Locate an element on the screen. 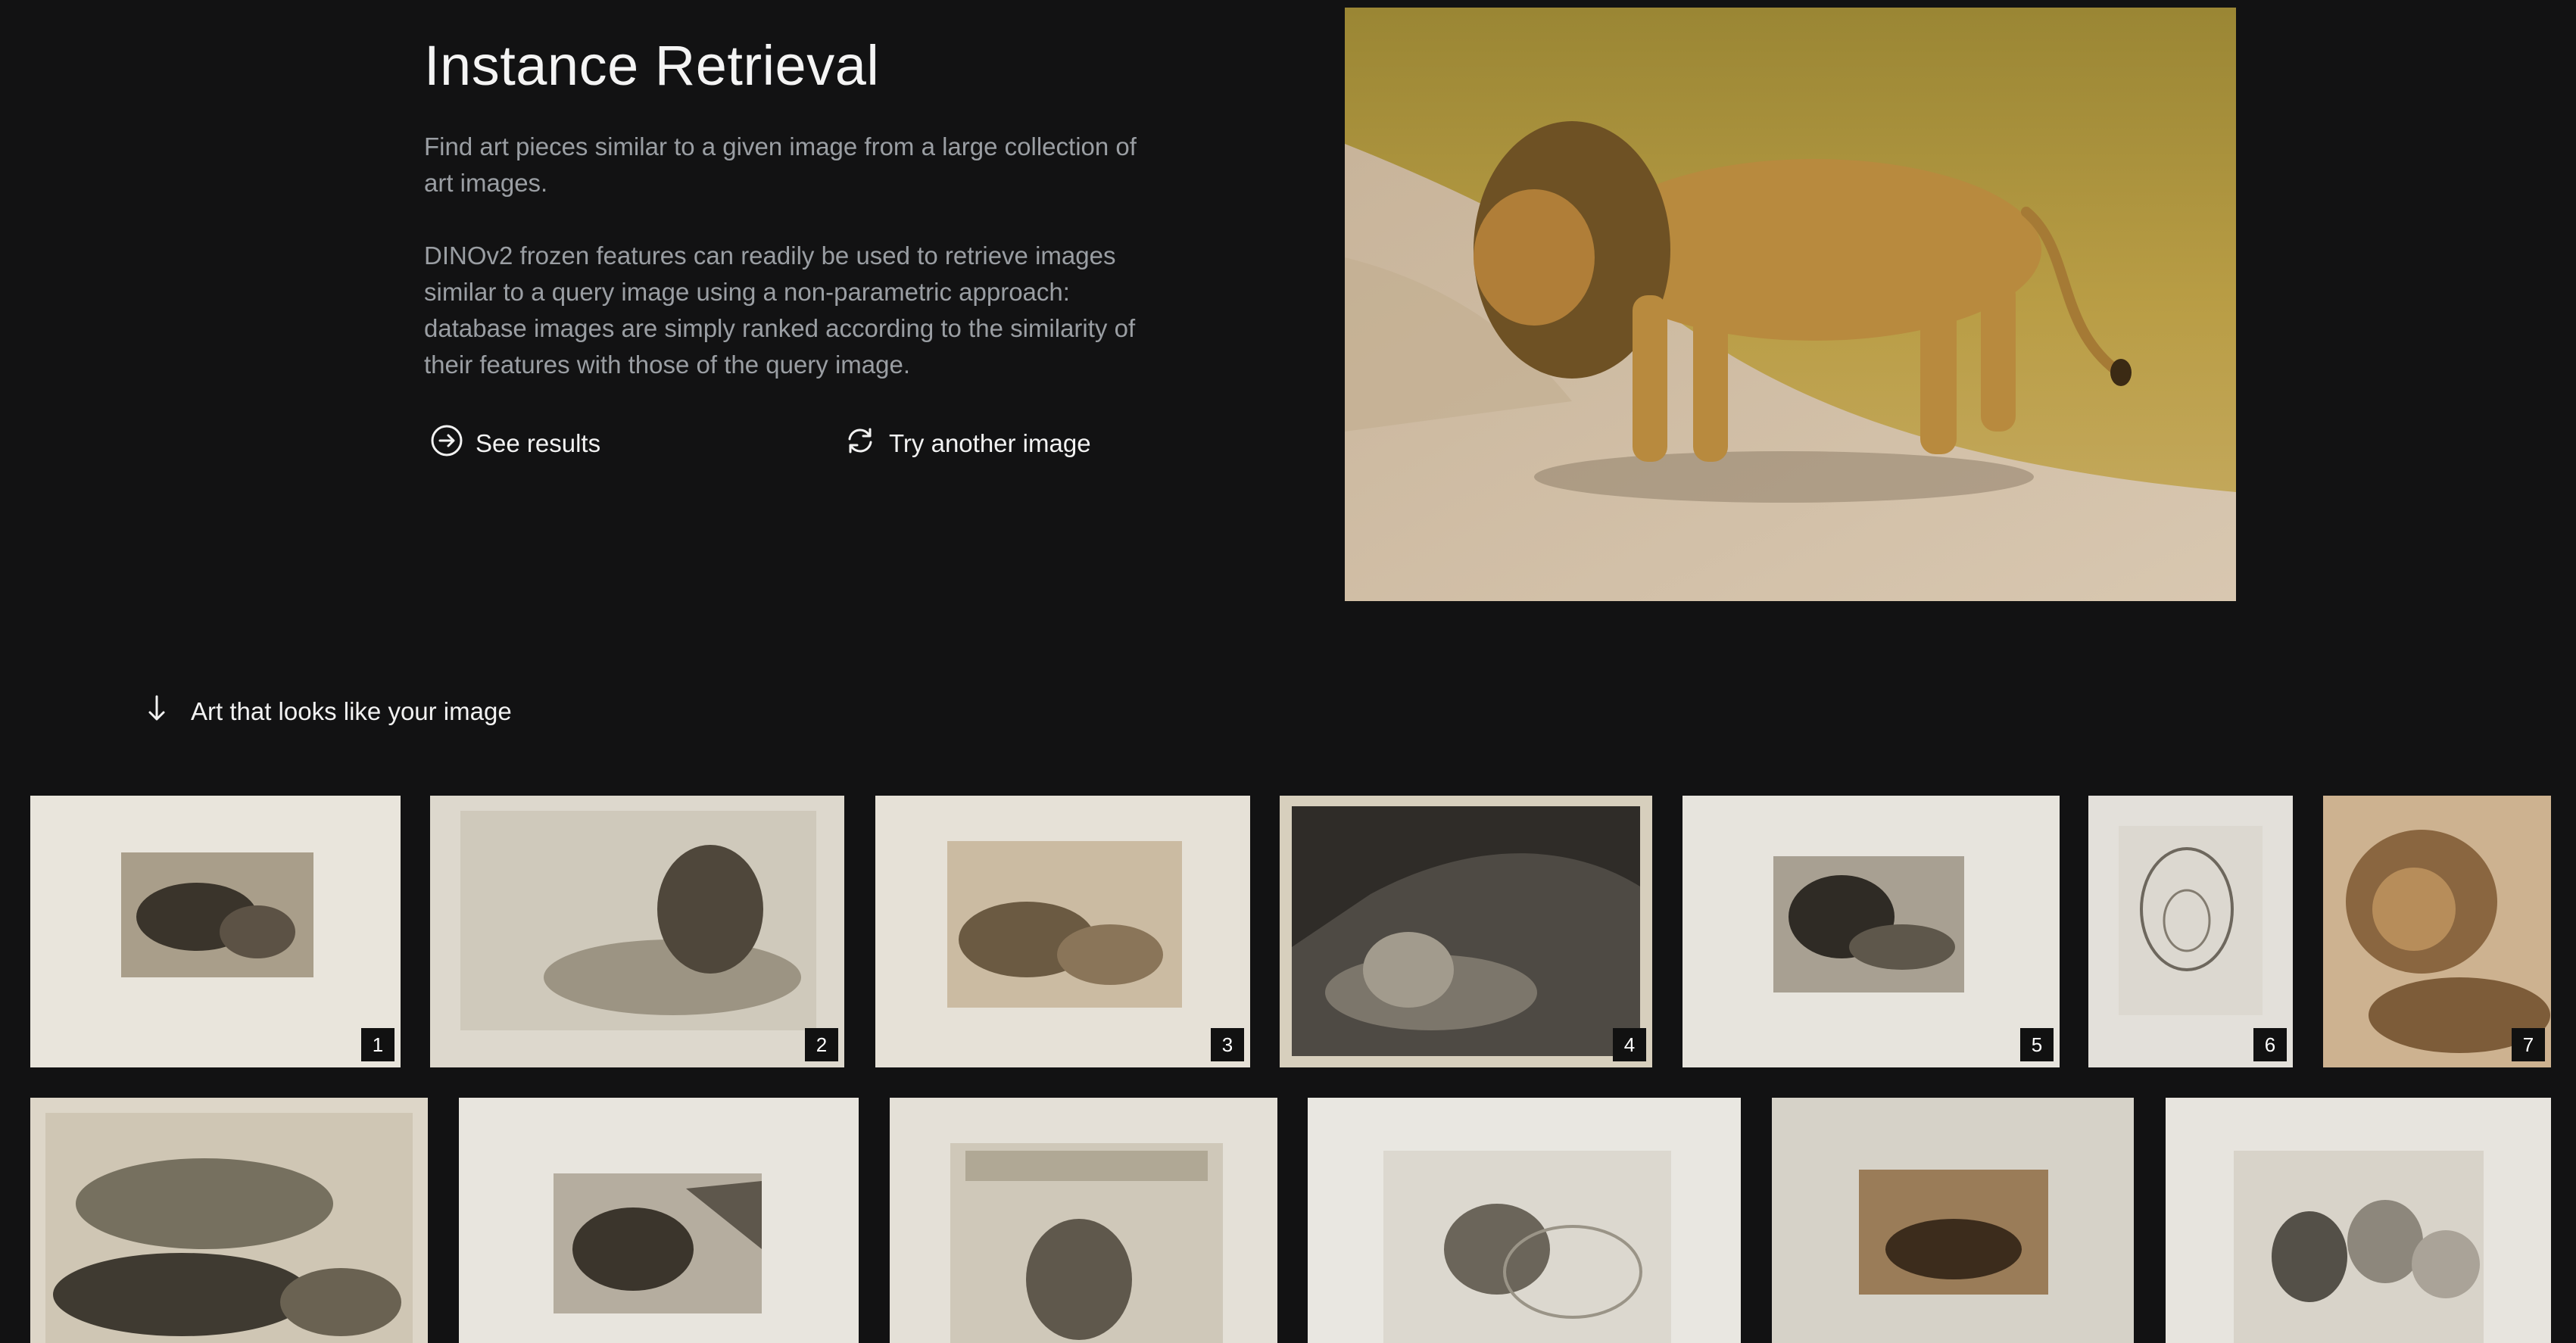 This screenshot has height=1343, width=2576. result-item-1: 1 is located at coordinates (215, 932).